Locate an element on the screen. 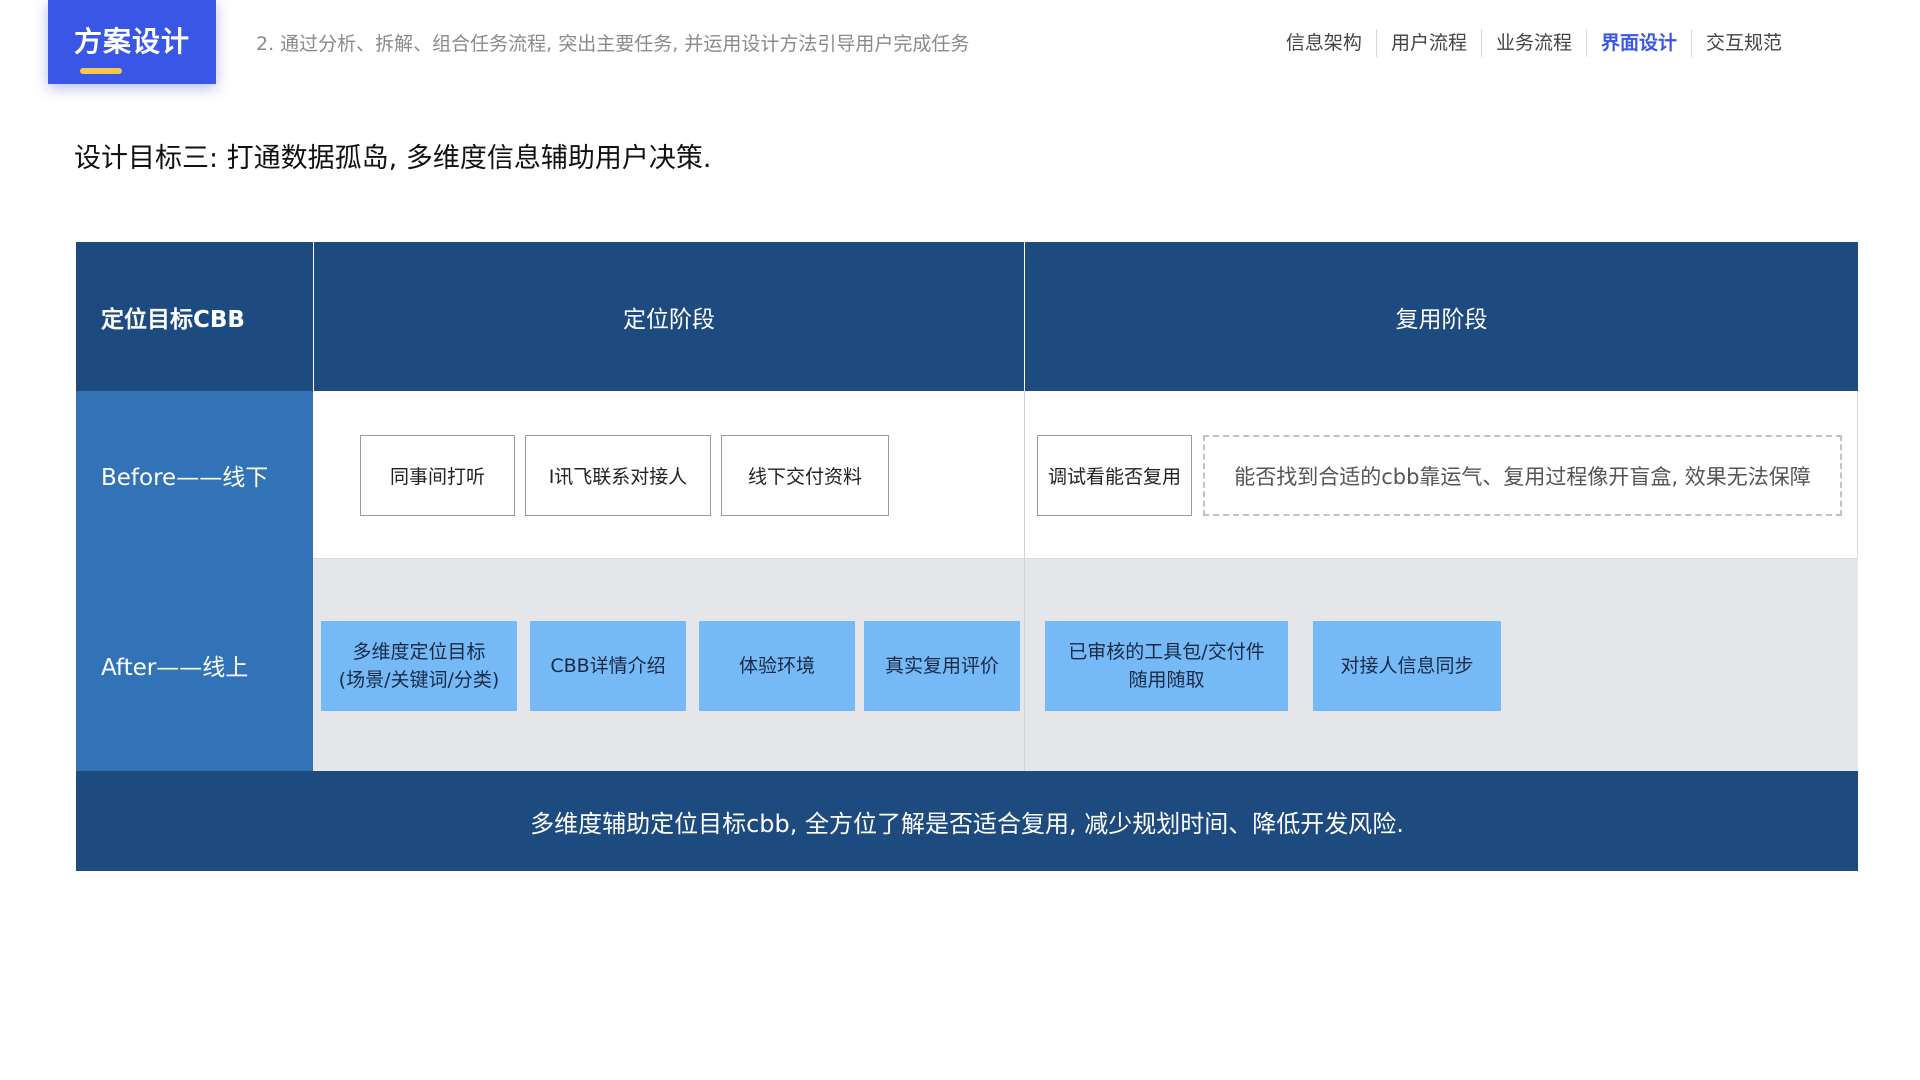 This screenshot has width=1920, height=1080. after-row-label: After——线上 is located at coordinates (194, 665).